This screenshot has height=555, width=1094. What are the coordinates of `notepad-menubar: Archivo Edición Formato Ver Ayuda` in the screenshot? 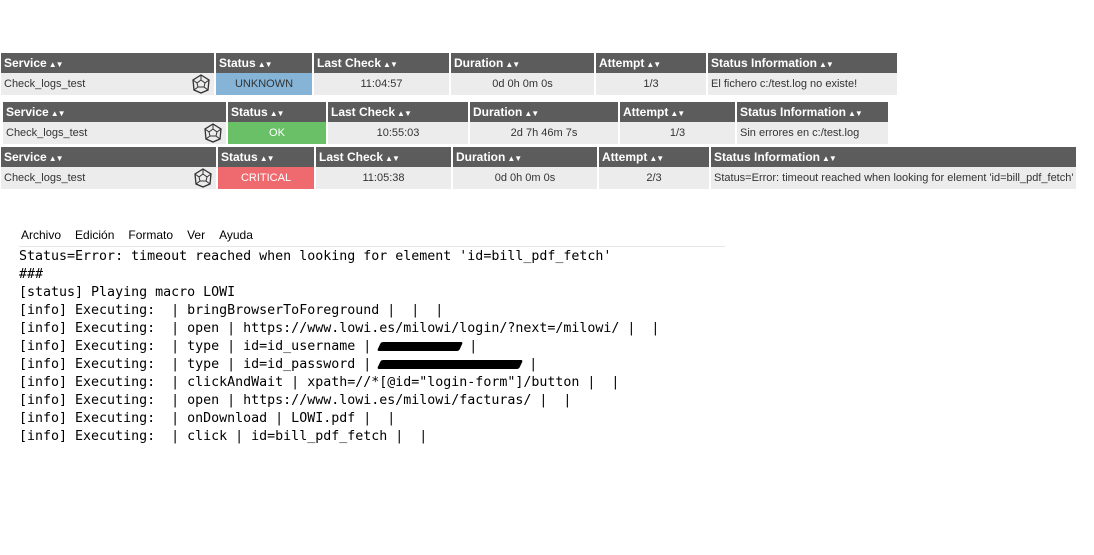 It's located at (372, 237).